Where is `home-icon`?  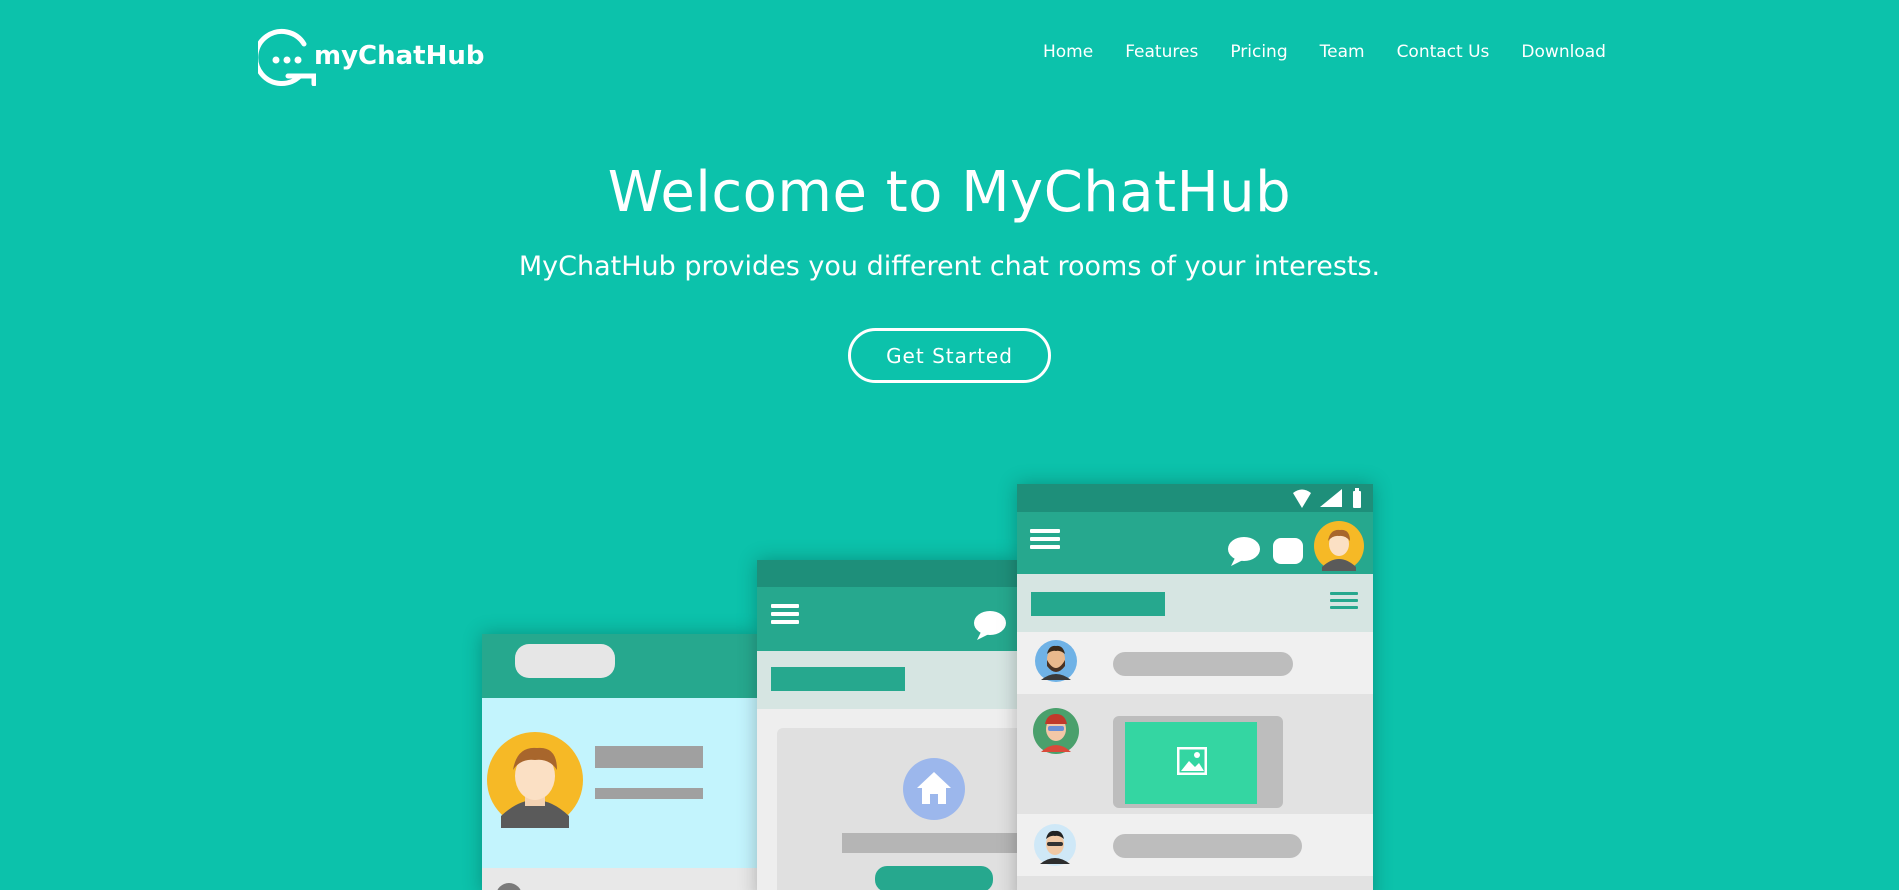 home-icon is located at coordinates (934, 789).